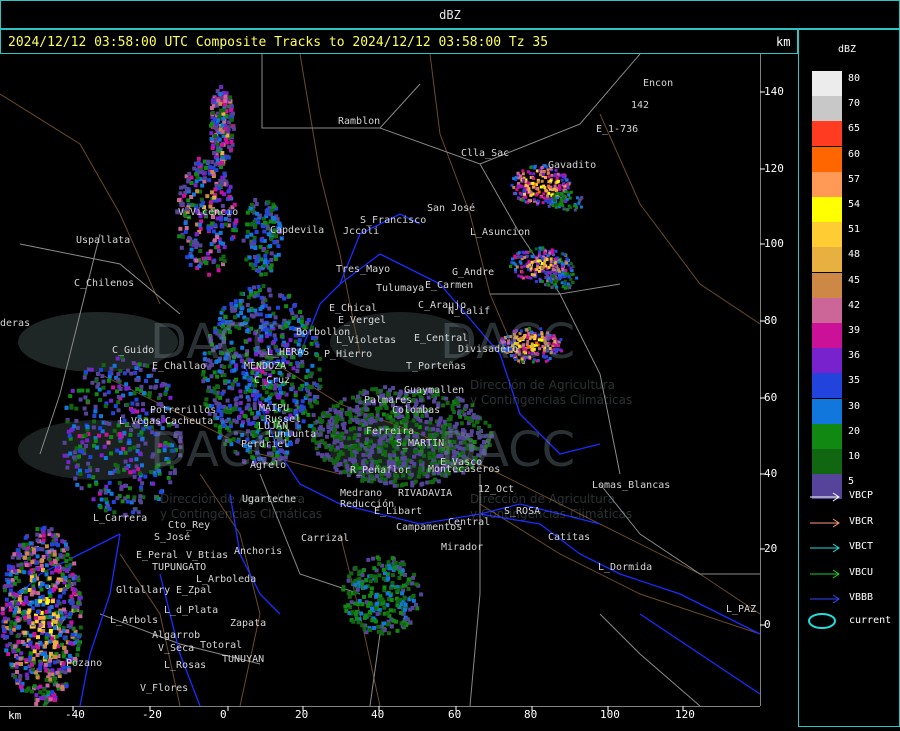 Image resolution: width=900 pixels, height=731 pixels. I want to click on legend-swatch, so click(827, 361).